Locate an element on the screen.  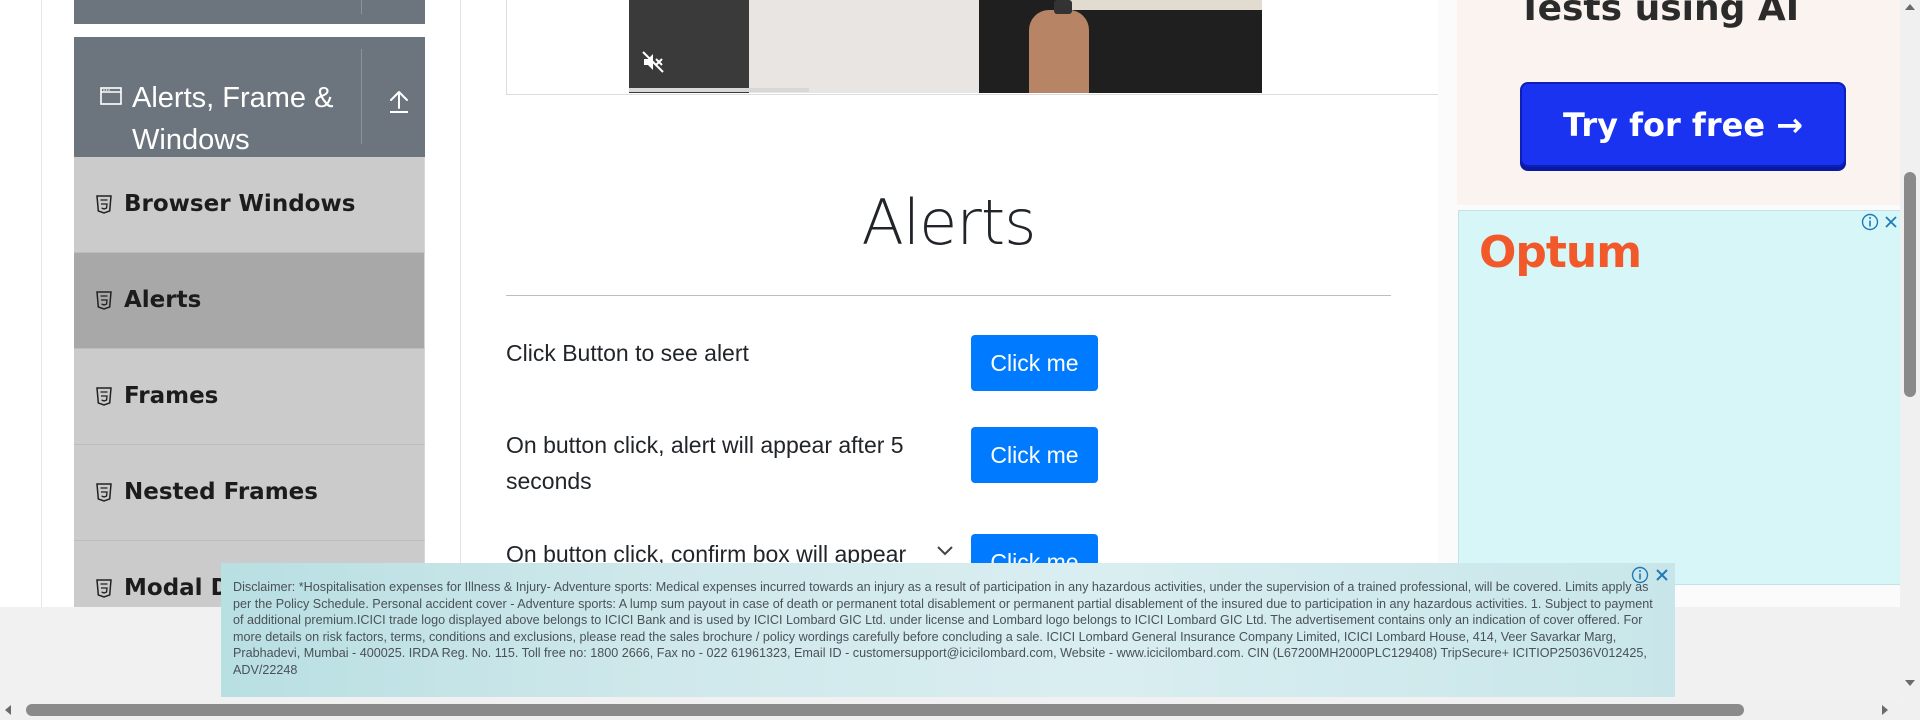
ad-ai-testing: Tests using AI Try for free → is located at coordinates (1678, 102).